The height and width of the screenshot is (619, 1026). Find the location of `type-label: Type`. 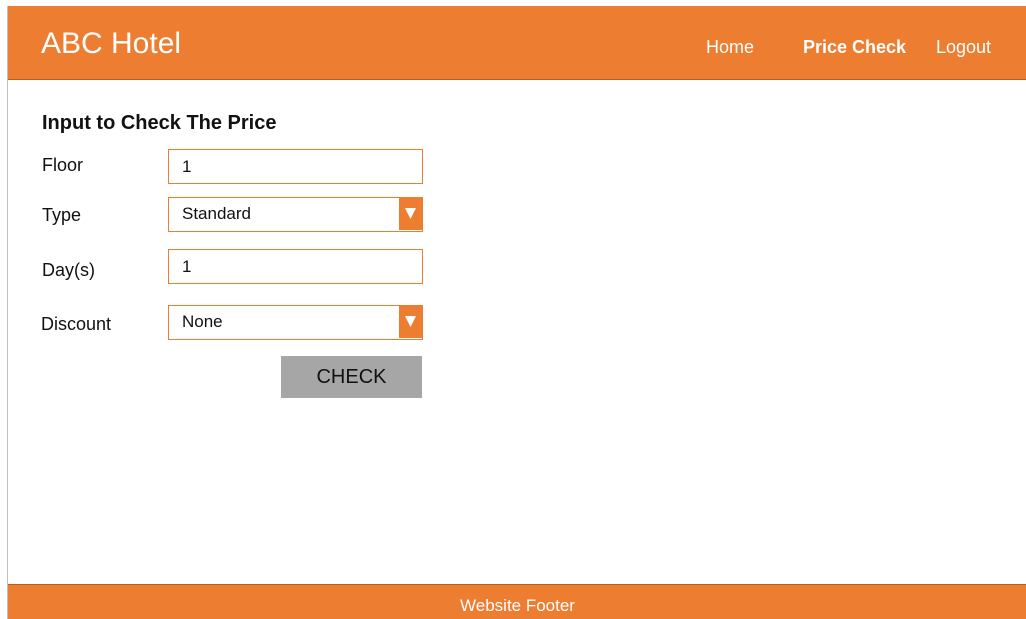

type-label: Type is located at coordinates (62, 215).